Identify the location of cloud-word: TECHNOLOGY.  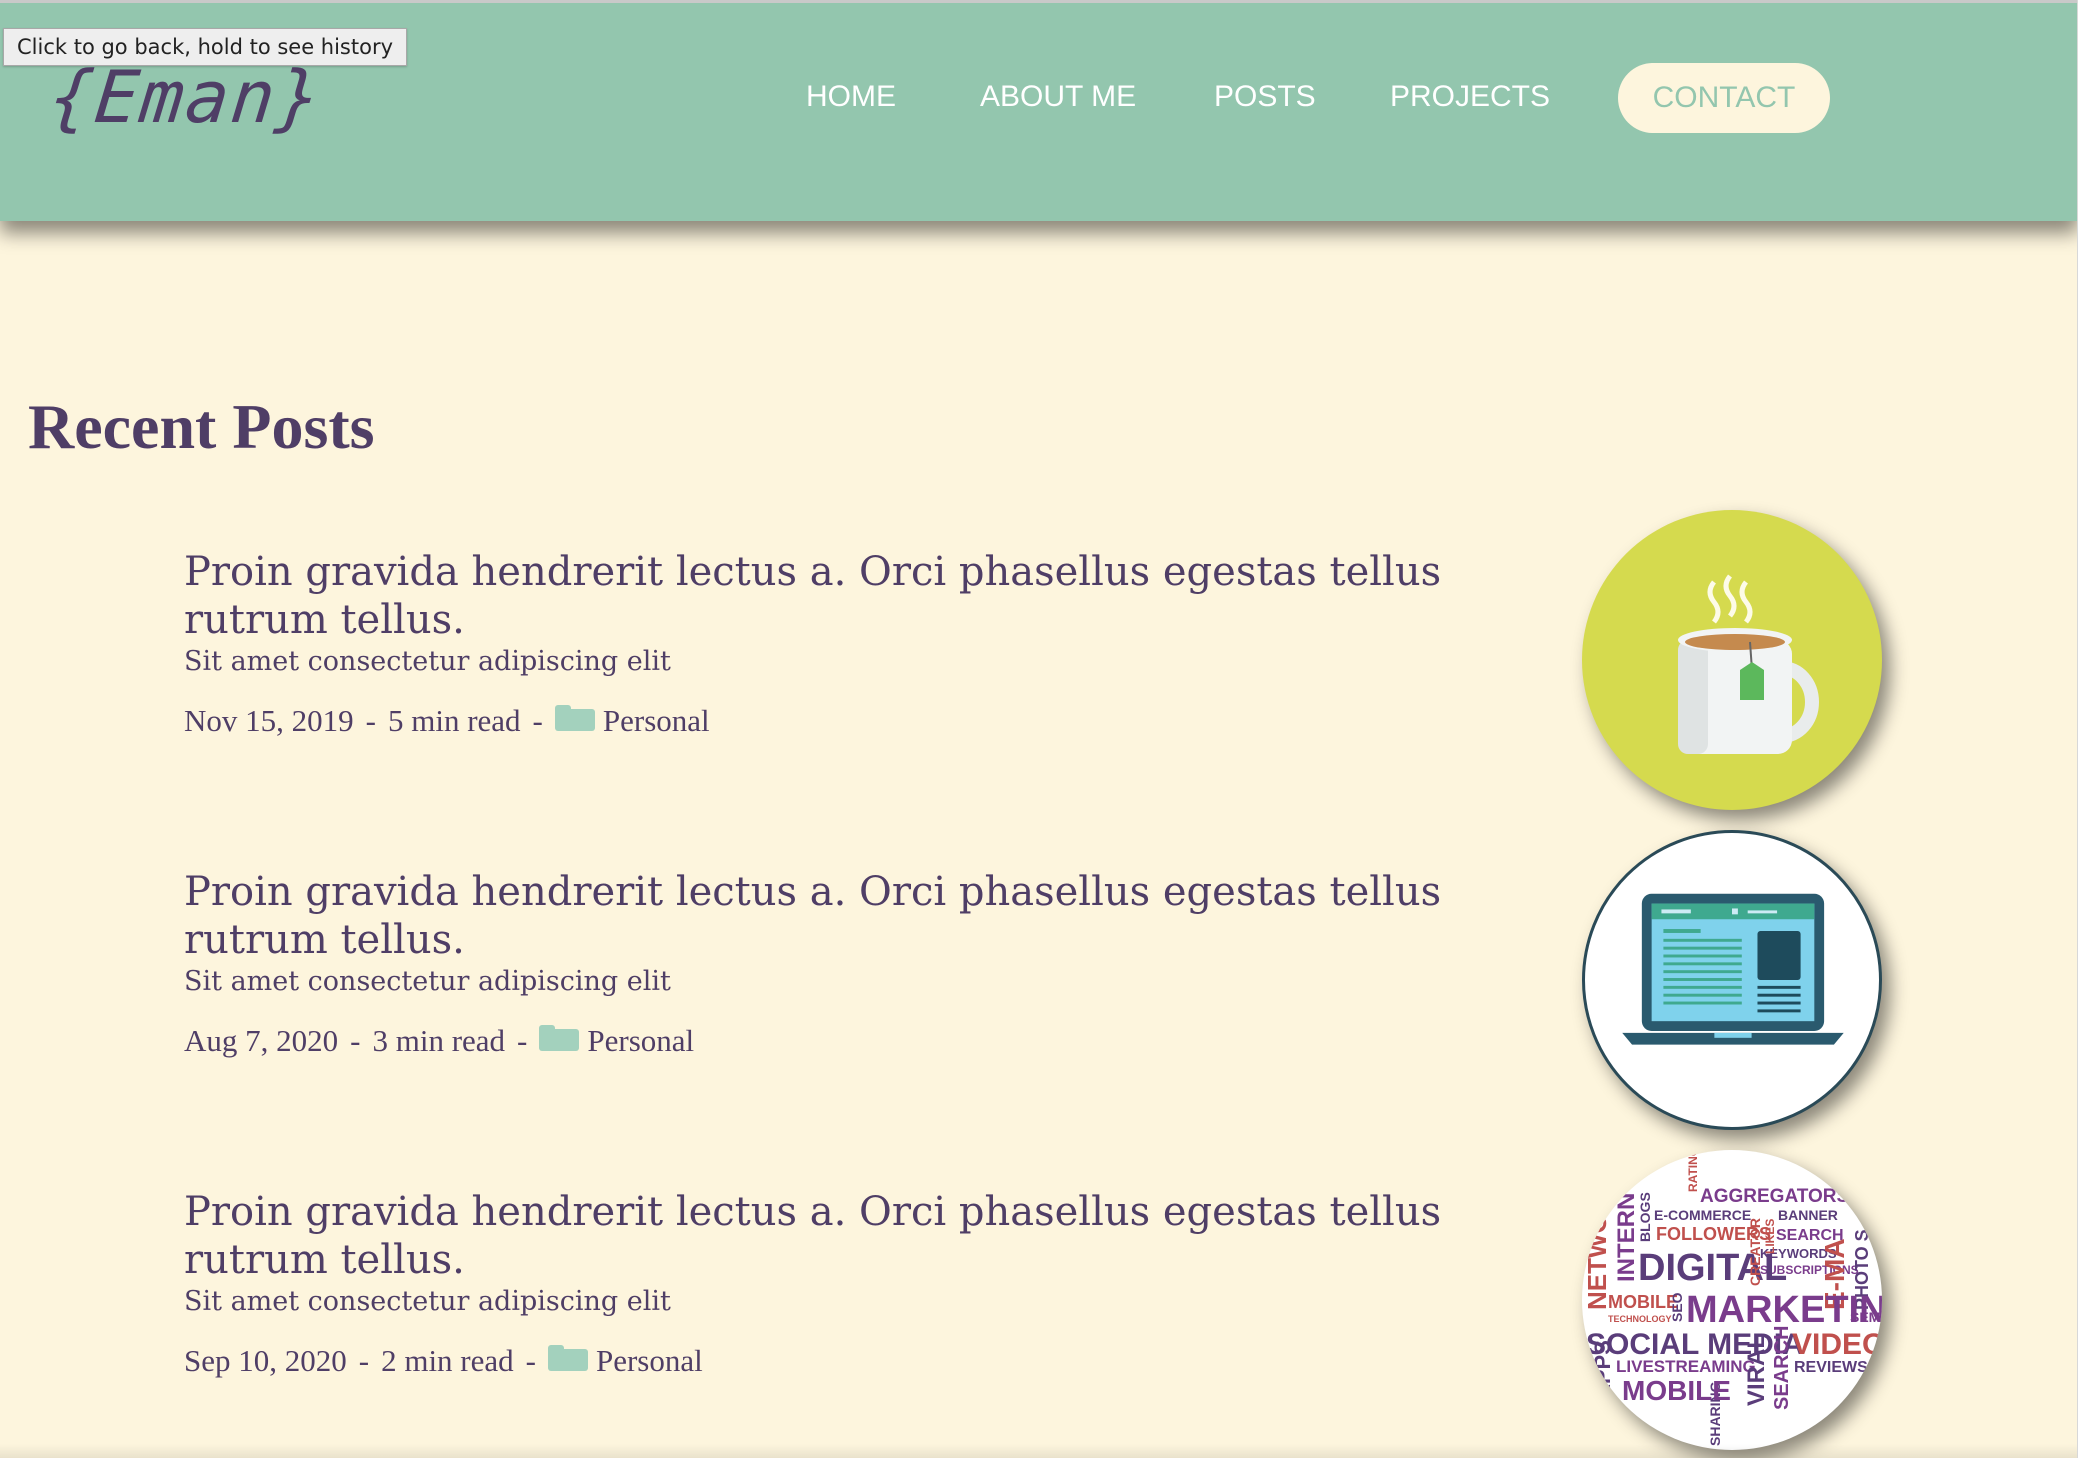
(1640, 1319).